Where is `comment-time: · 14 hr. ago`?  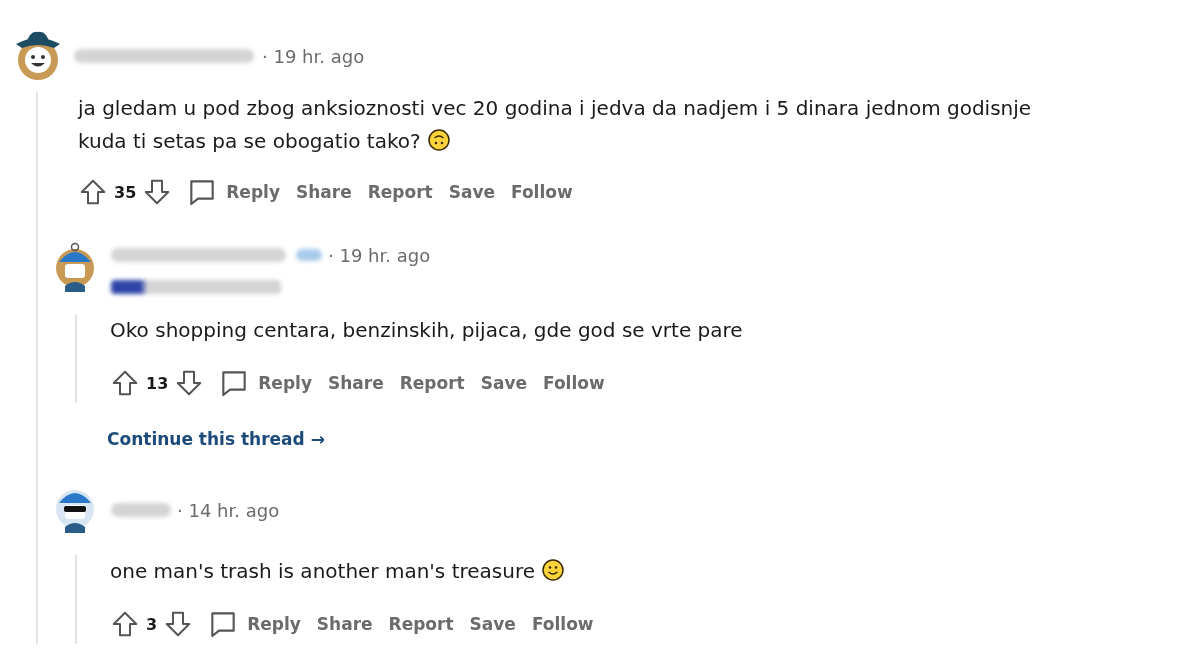 comment-time: · 14 hr. ago is located at coordinates (228, 510).